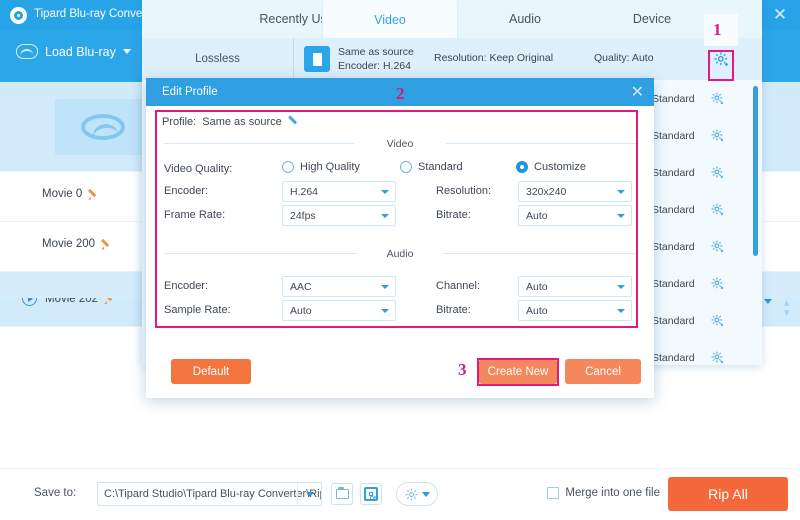  I want to click on chevron-up-icon: ▲, so click(787, 304).